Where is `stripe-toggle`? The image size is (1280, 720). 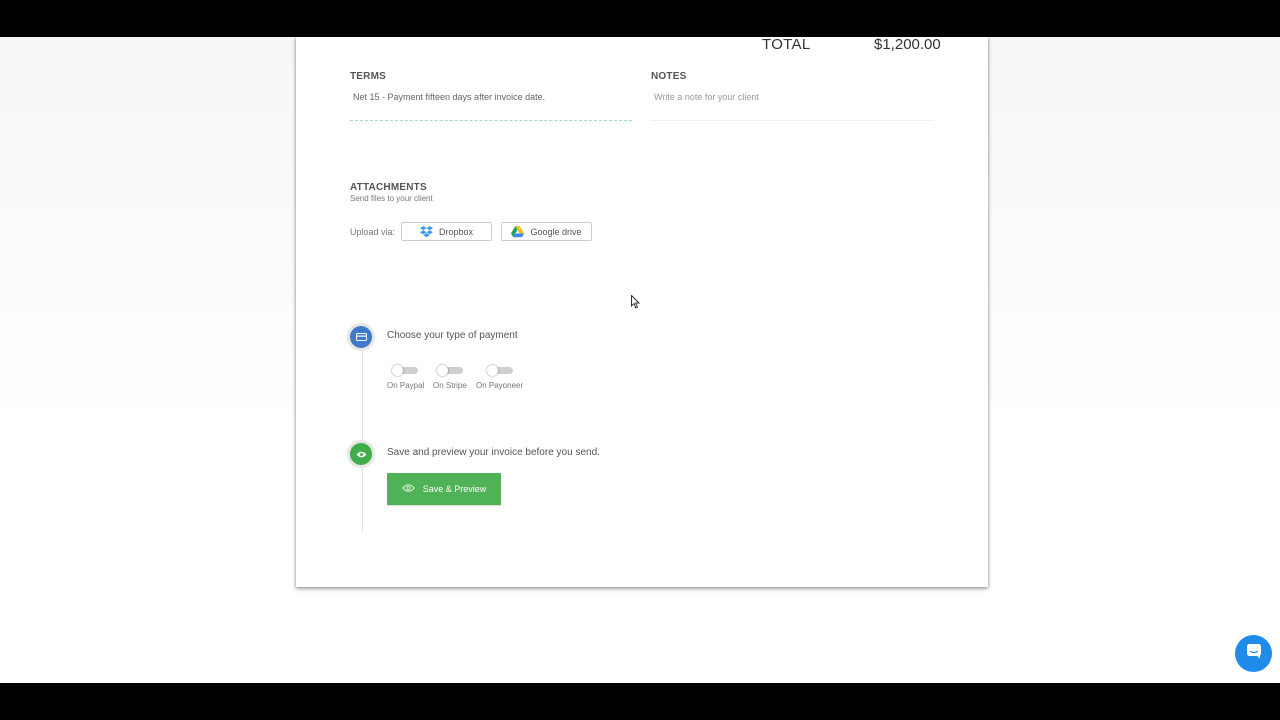
stripe-toggle is located at coordinates (450, 370).